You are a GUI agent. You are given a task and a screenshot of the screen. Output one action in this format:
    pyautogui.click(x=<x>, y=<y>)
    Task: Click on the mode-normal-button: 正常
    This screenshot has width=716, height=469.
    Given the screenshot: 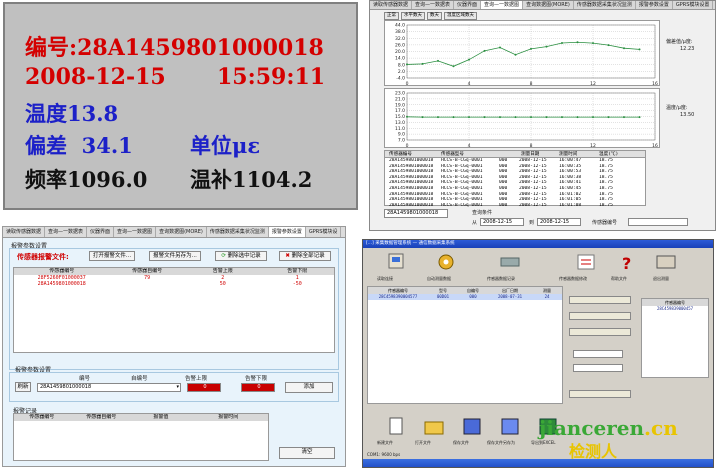 What is the action you would take?
    pyautogui.click(x=391, y=16)
    